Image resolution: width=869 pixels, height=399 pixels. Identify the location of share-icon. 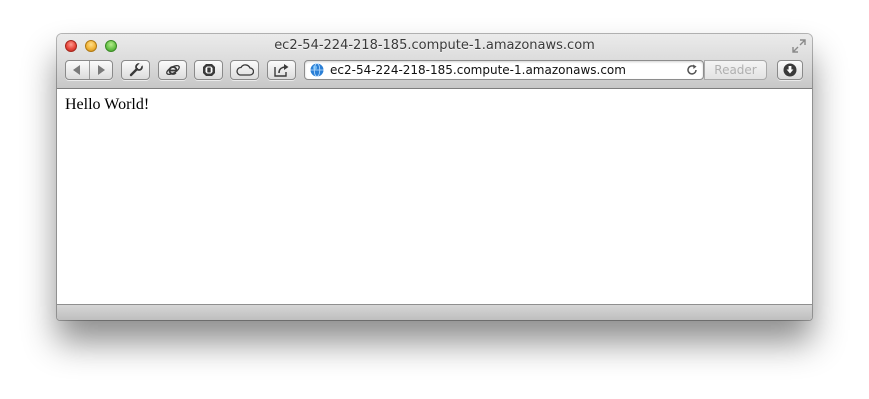
(280, 70).